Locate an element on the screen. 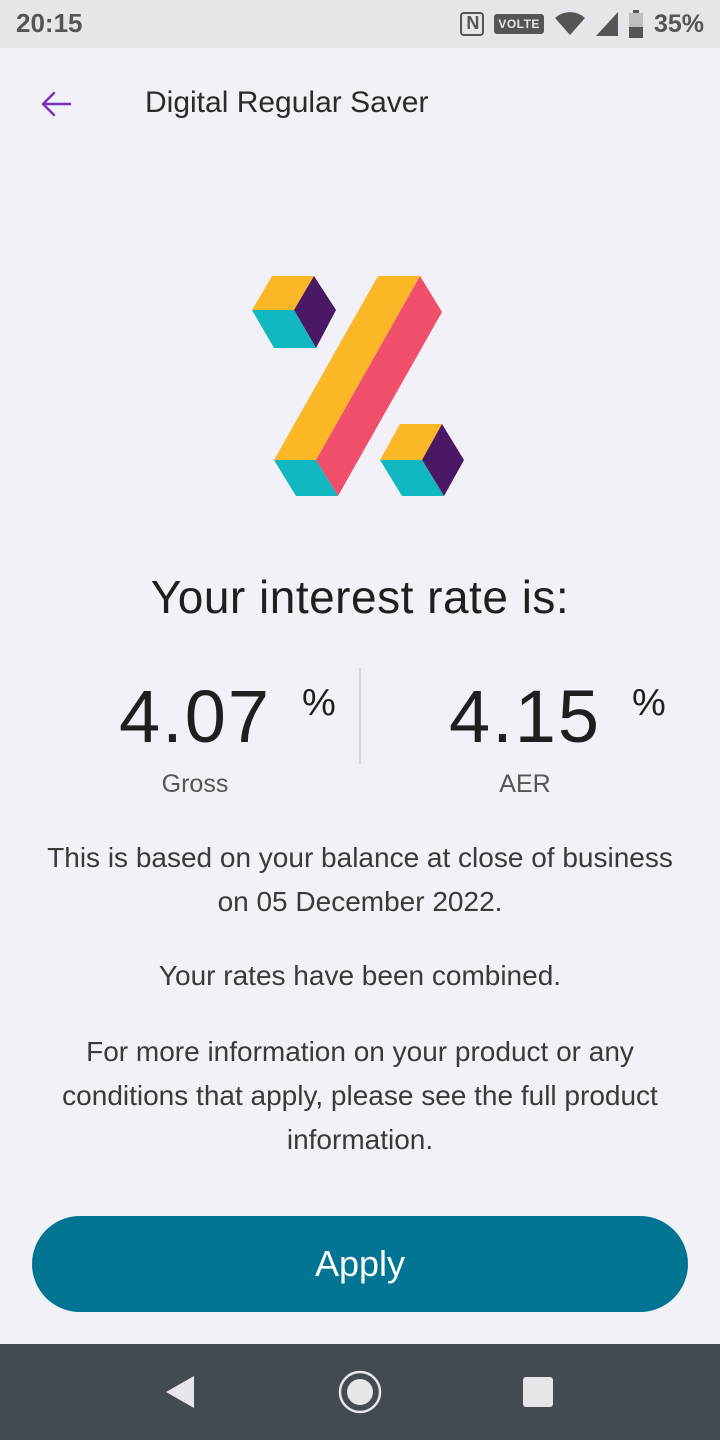  page-title: Digital Regular Saver is located at coordinates (287, 102).